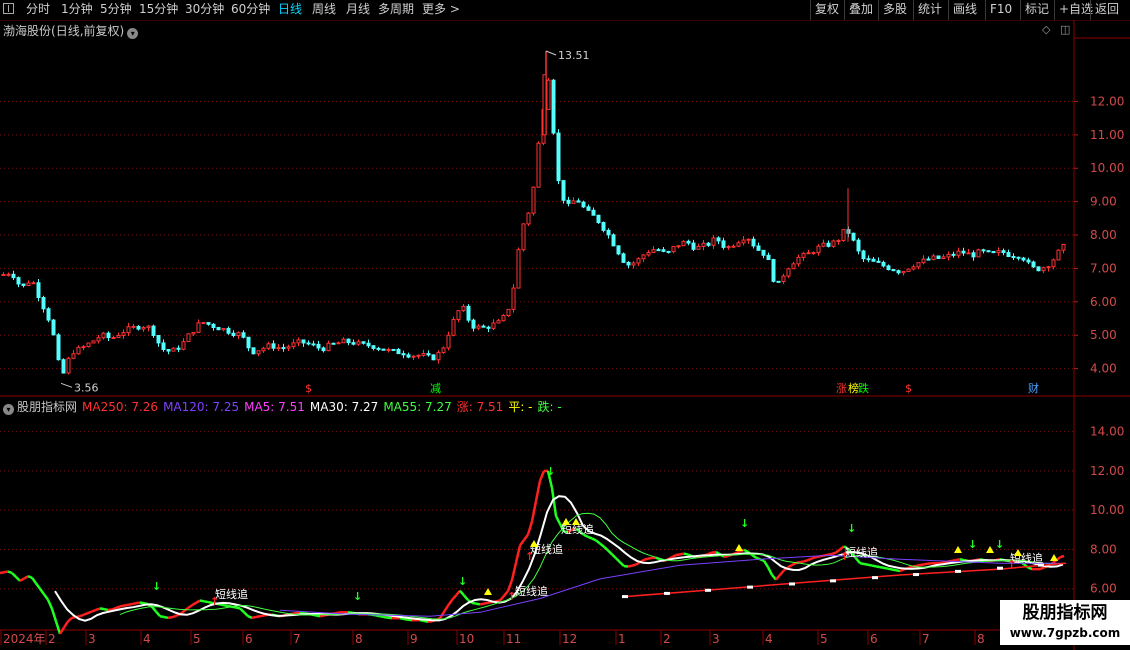  What do you see at coordinates (1103, 302) in the screenshot?
I see `price-tick-label: 6.00` at bounding box center [1103, 302].